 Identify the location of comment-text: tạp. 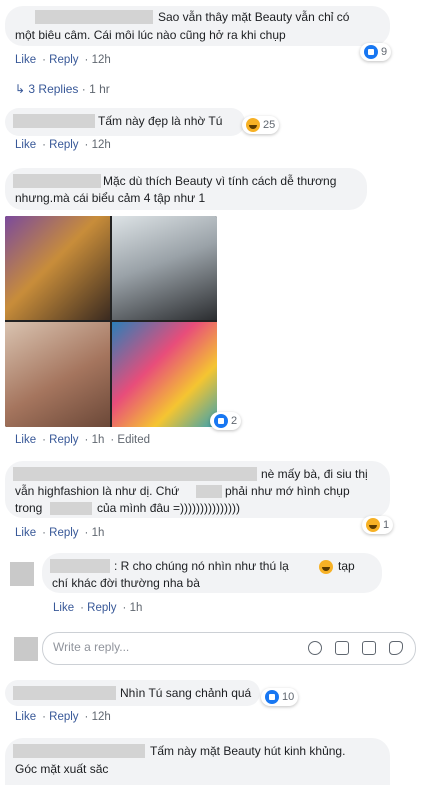
(346, 566).